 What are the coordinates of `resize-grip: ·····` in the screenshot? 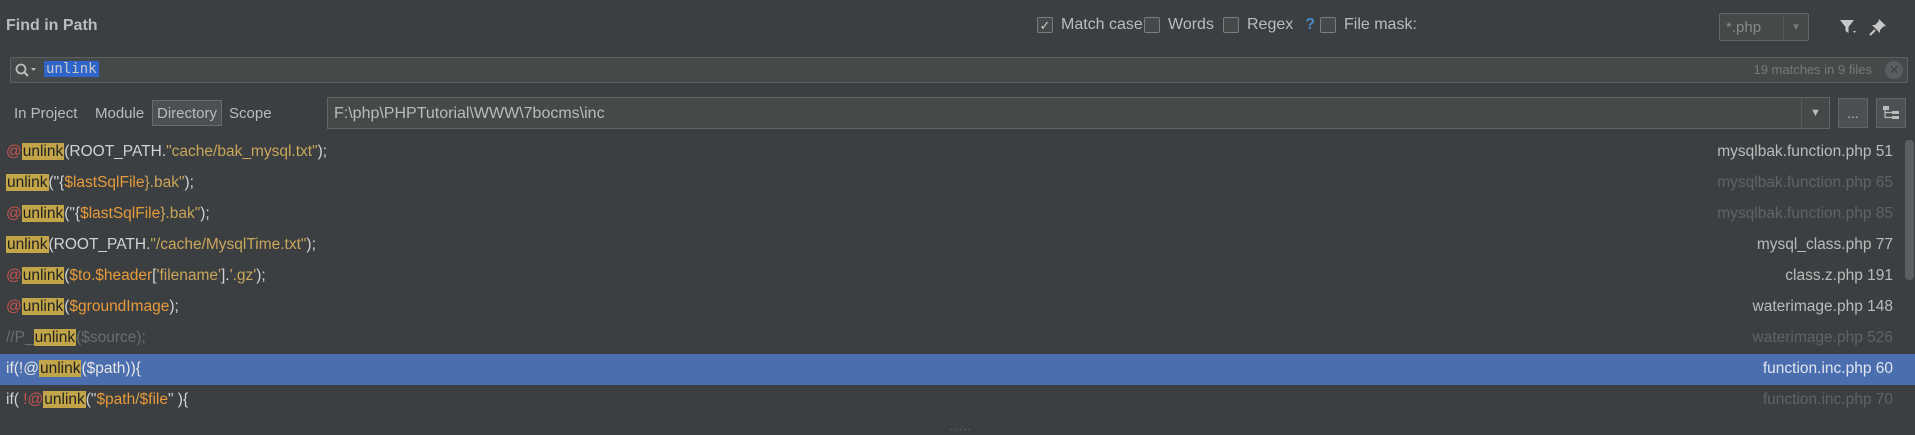 It's located at (961, 429).